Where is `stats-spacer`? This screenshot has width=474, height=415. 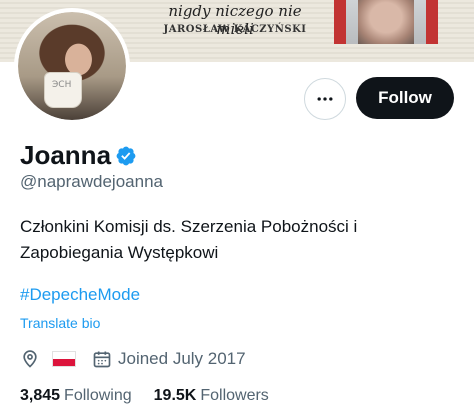
stats-spacer is located at coordinates (143, 396).